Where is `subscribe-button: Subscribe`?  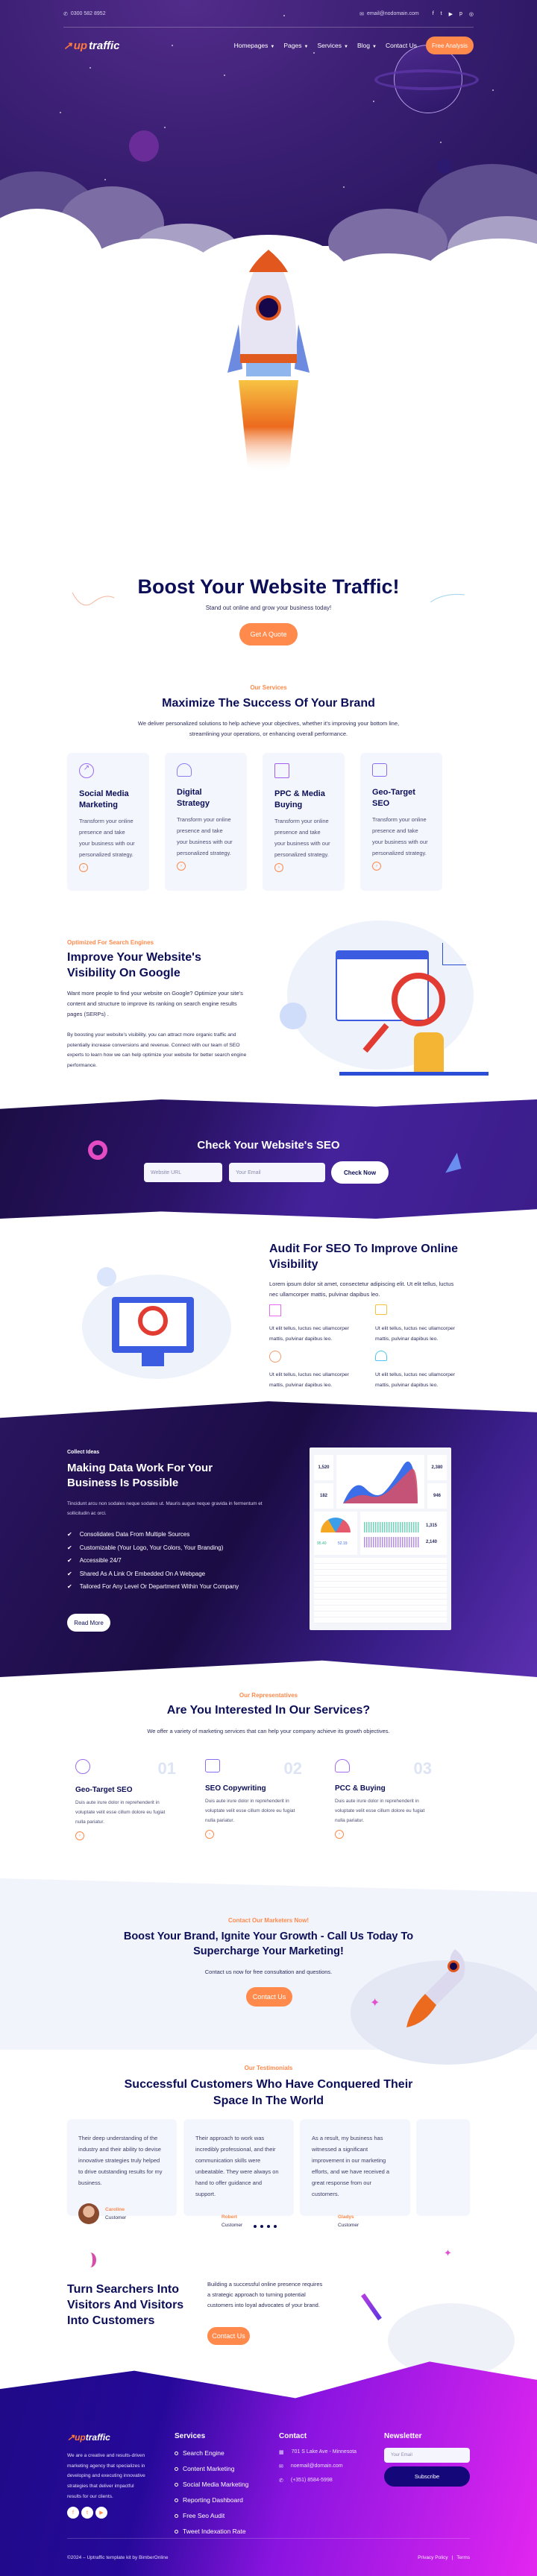 subscribe-button: Subscribe is located at coordinates (427, 2476).